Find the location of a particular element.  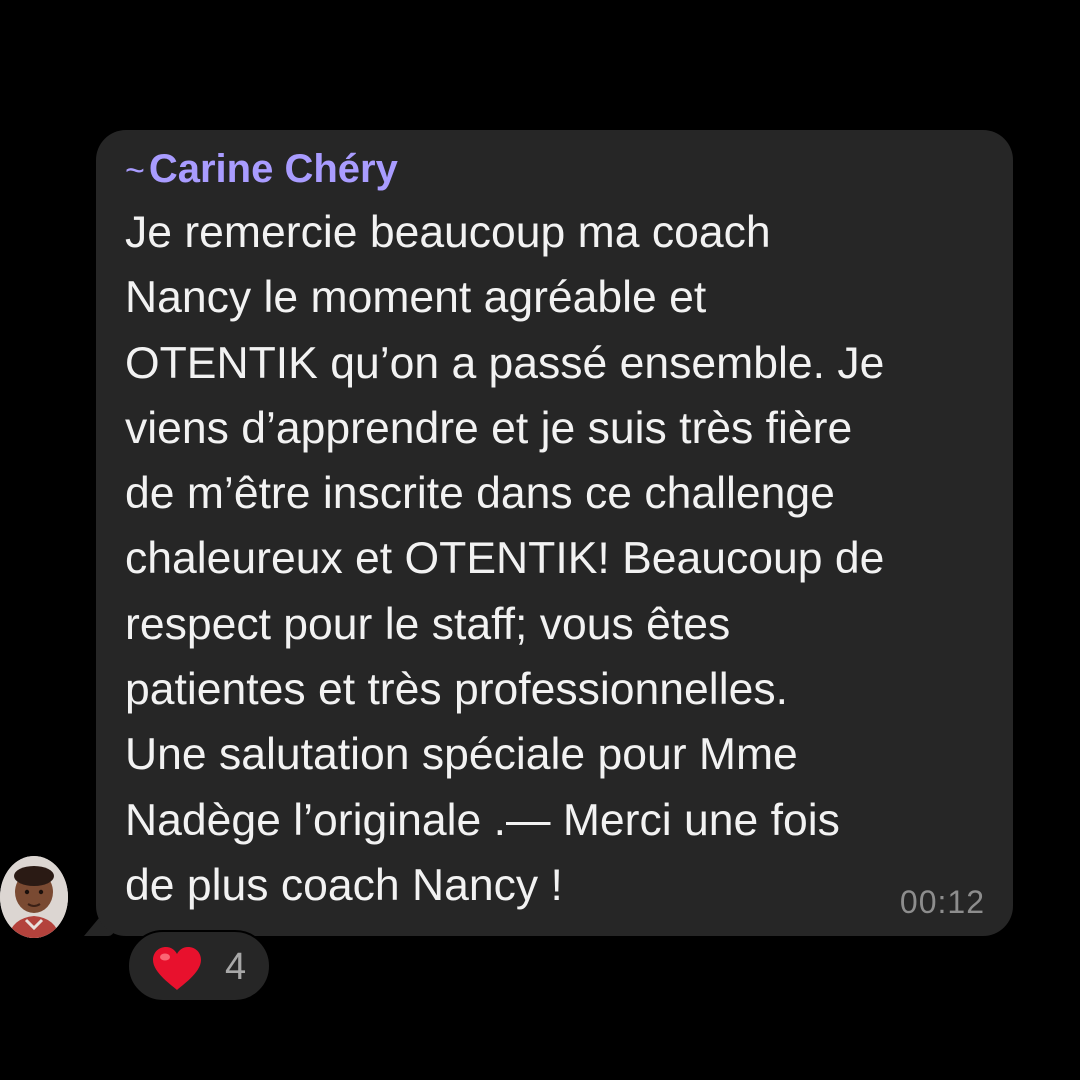

sender-name: ~ Carine Chéry is located at coordinates (261, 170).